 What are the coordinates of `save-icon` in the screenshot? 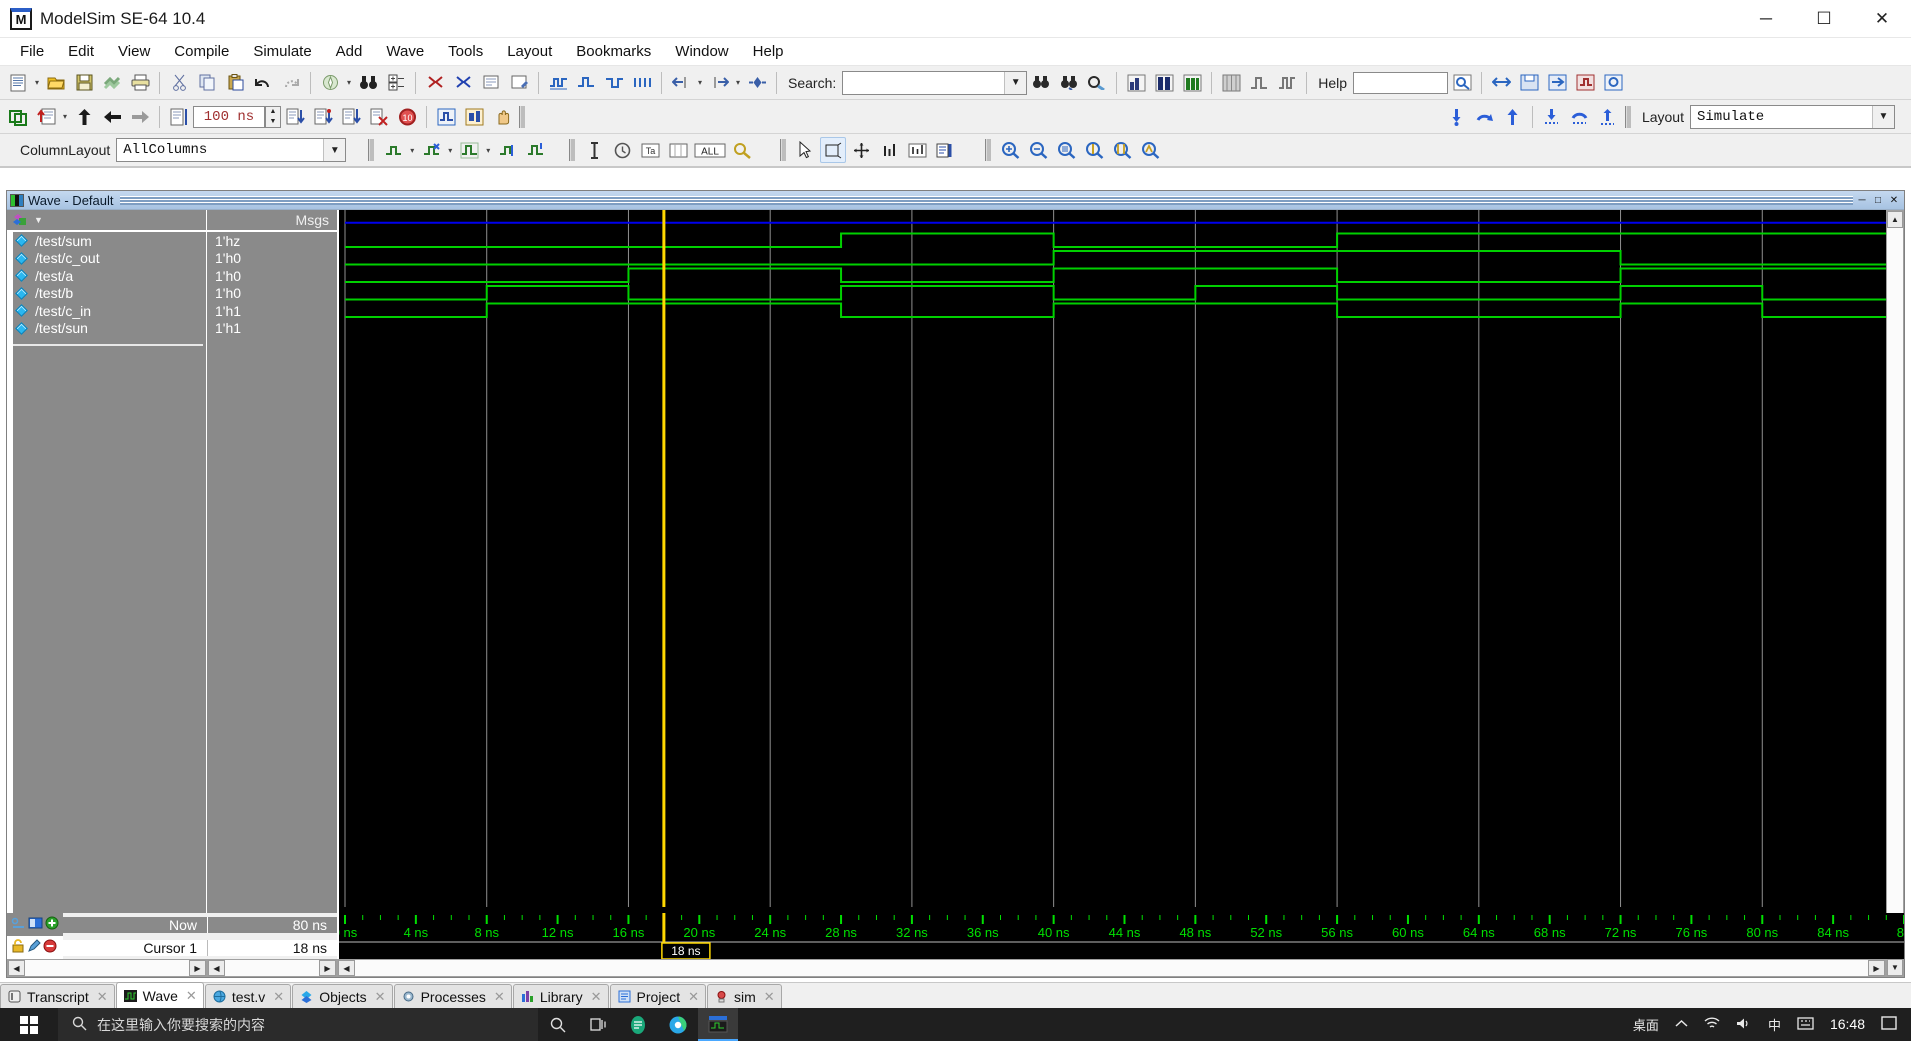 It's located at (84, 83).